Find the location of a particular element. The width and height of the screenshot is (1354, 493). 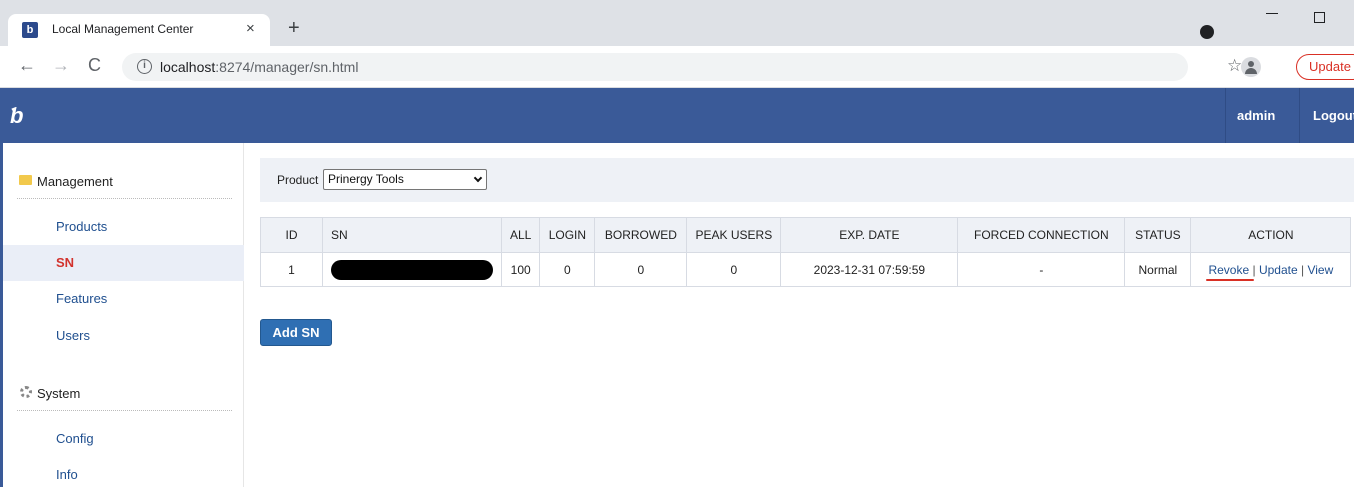

bookmark-star-icon: ☆ is located at coordinates (1234, 66).